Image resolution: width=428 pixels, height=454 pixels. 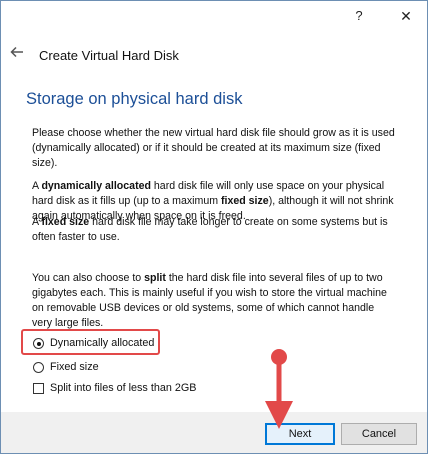 What do you see at coordinates (214, 432) in the screenshot?
I see `button-bar: Next Cancel` at bounding box center [214, 432].